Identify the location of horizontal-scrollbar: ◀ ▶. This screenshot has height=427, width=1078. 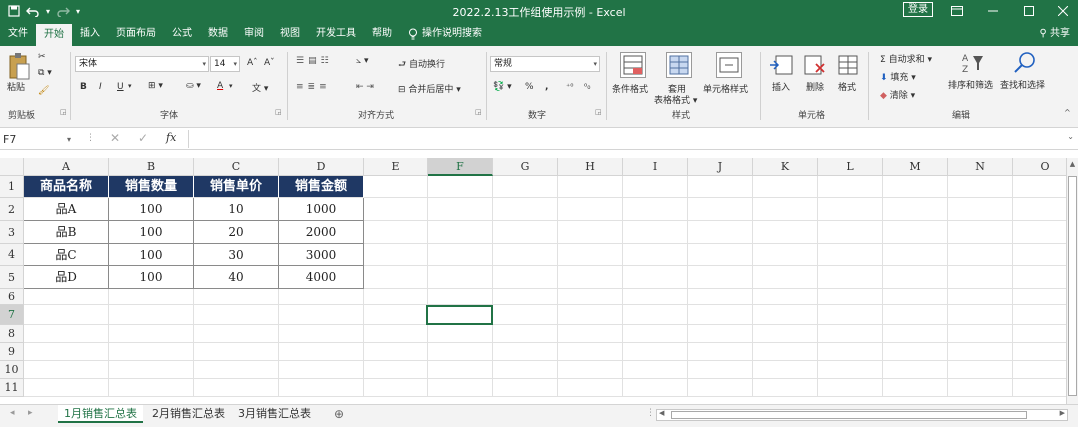
(862, 415).